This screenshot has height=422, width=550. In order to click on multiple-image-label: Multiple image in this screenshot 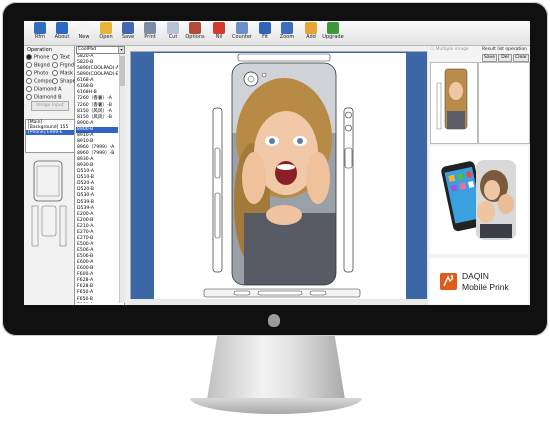, I will do `click(452, 49)`.